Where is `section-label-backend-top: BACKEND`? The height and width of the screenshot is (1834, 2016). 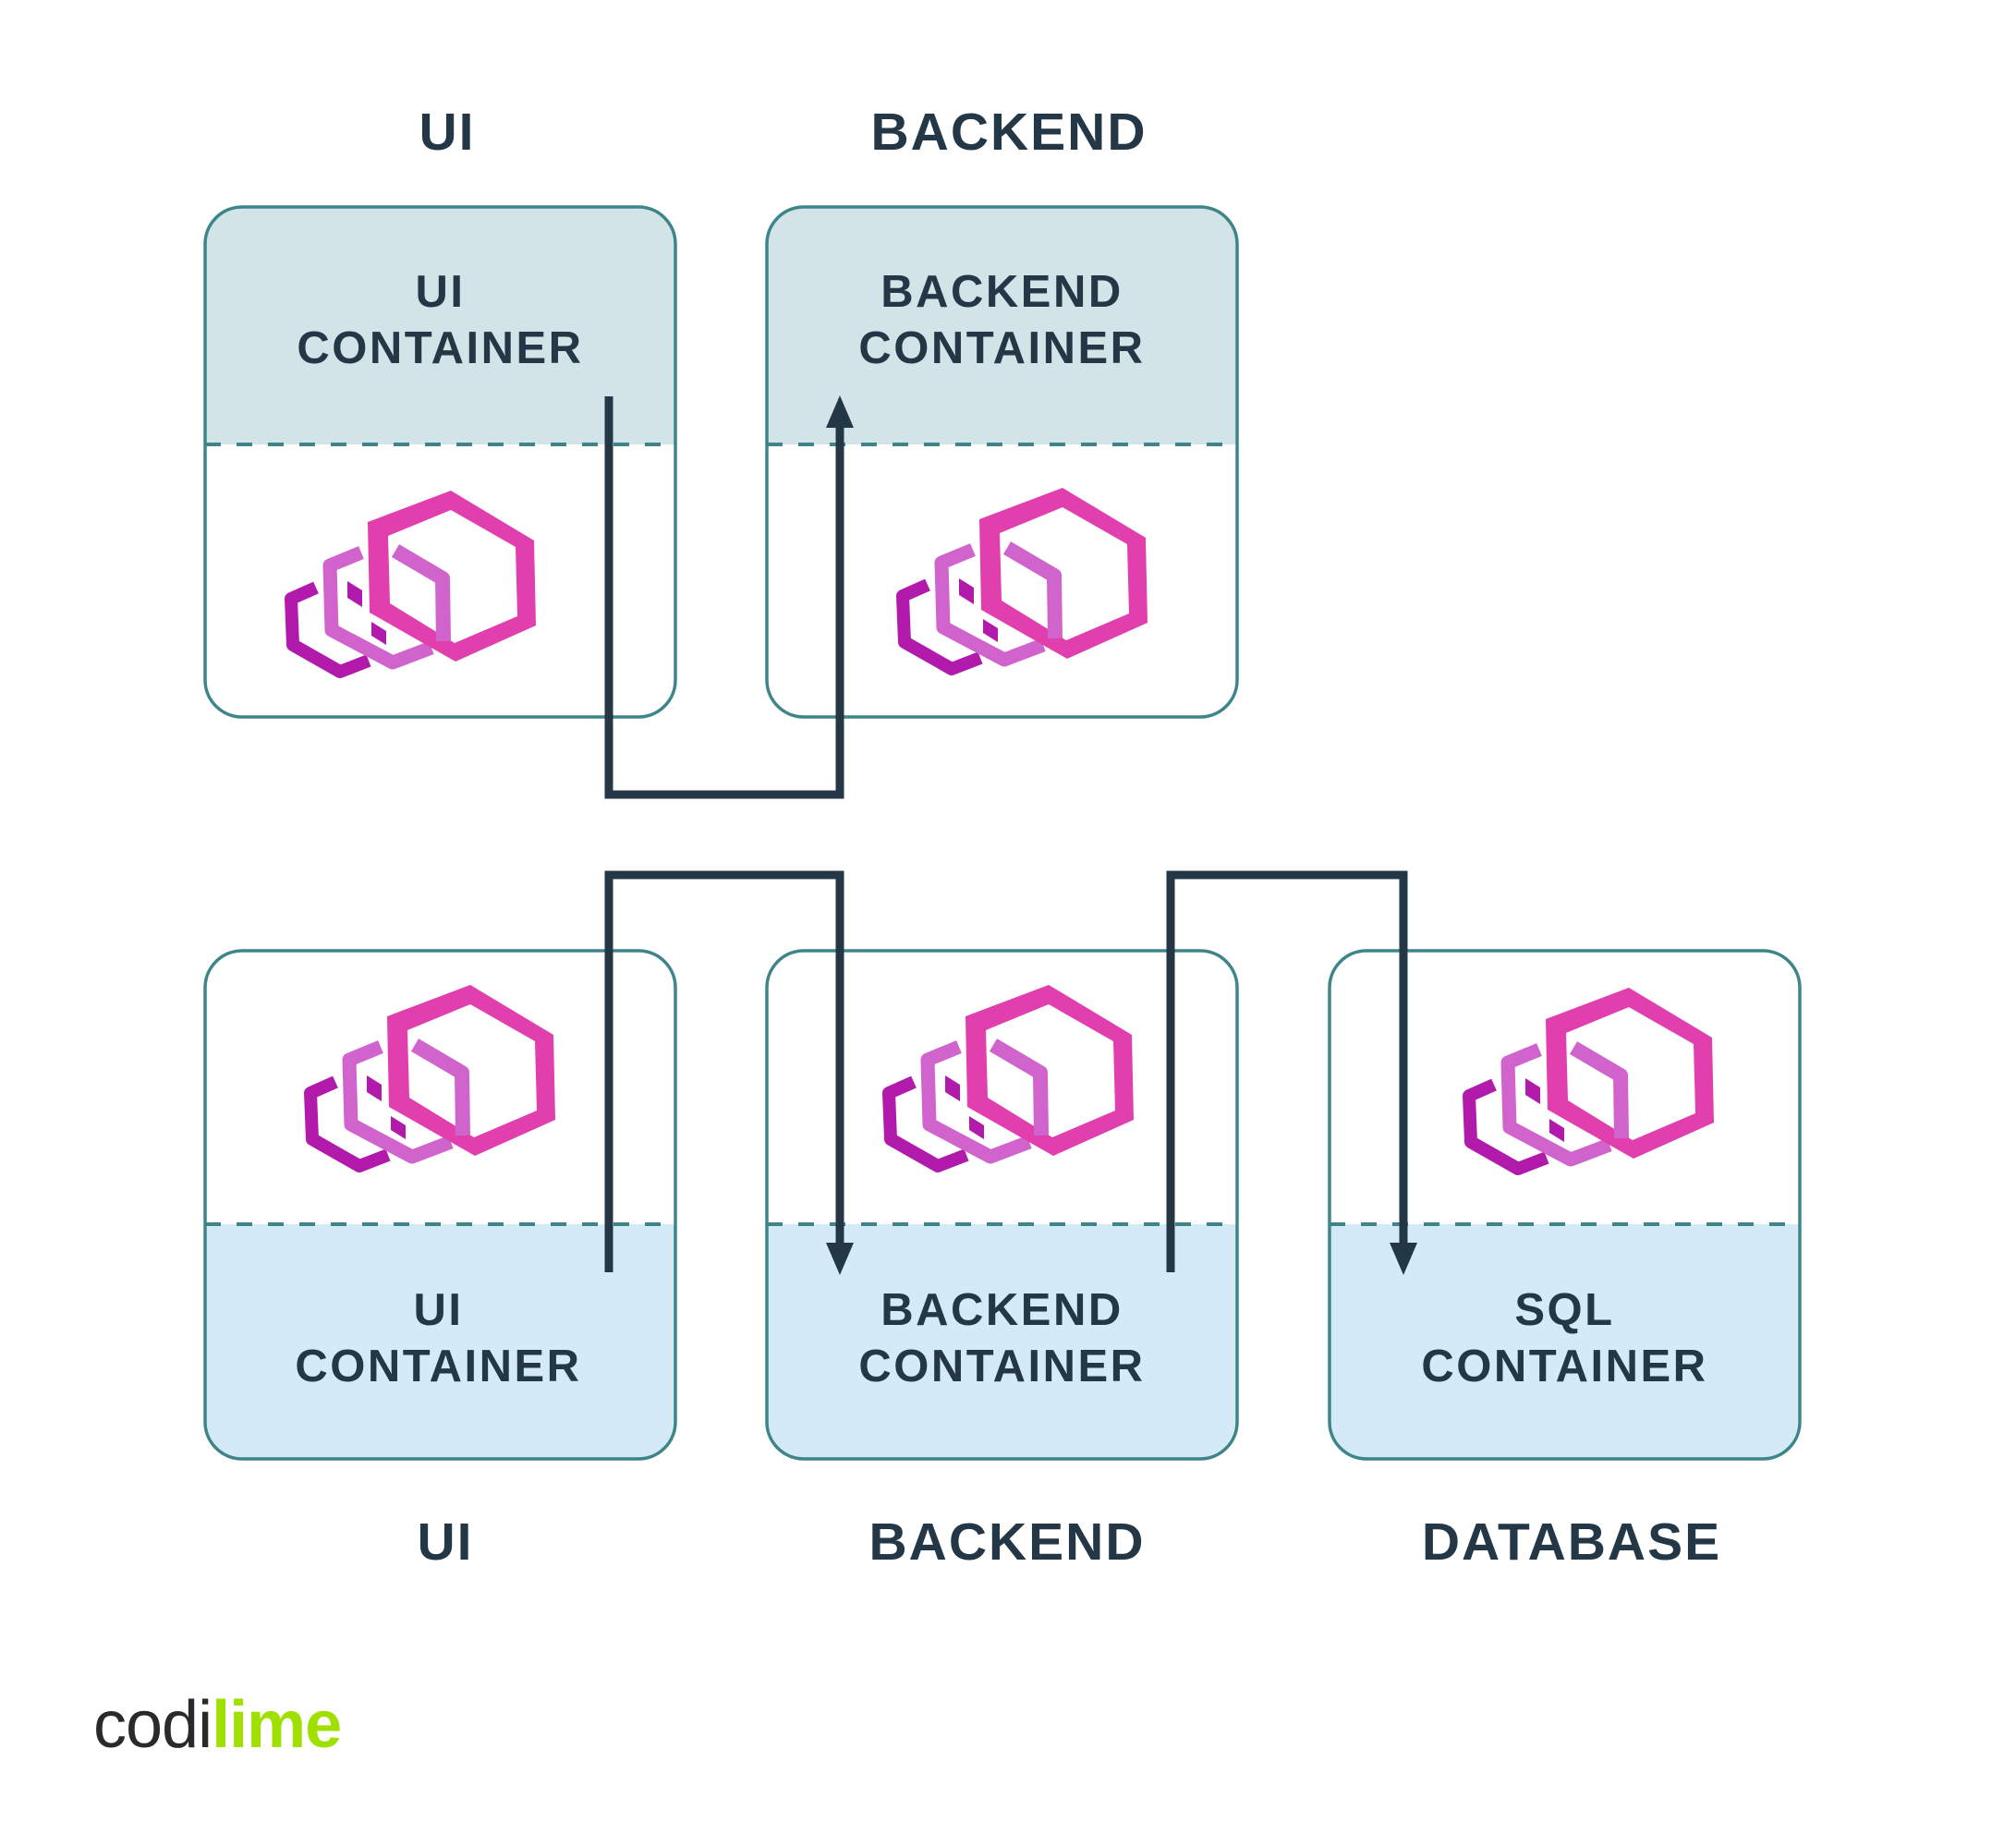
section-label-backend-top: BACKEND is located at coordinates (1009, 132).